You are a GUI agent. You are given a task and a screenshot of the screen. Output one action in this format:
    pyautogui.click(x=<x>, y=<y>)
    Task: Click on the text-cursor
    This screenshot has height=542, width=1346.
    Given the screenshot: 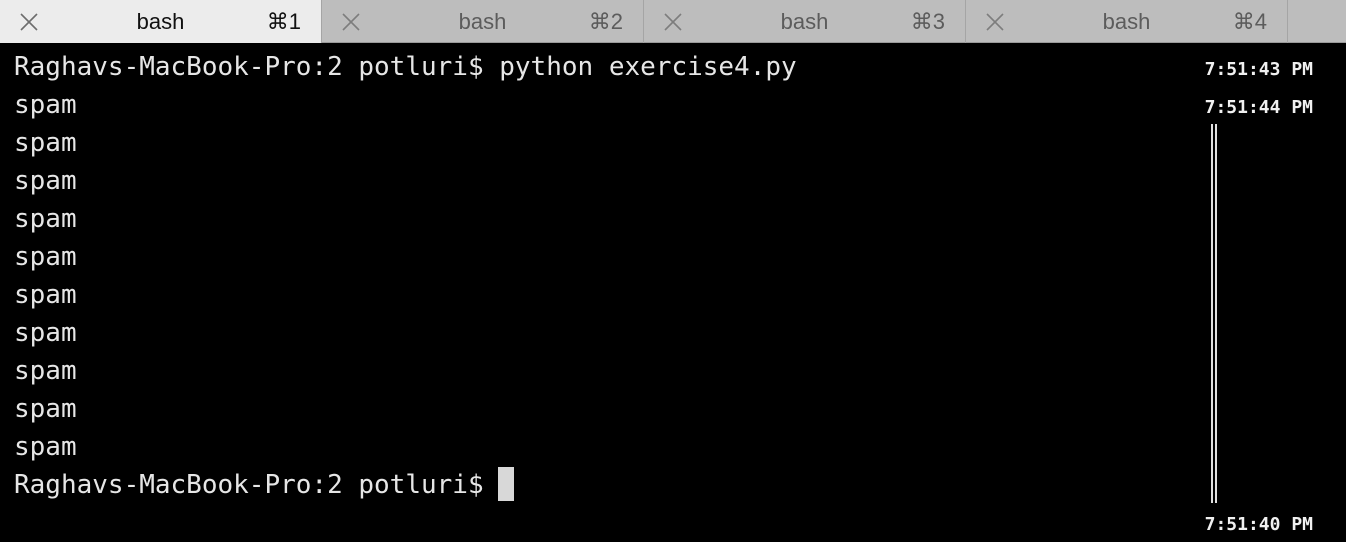 What is the action you would take?
    pyautogui.click(x=505, y=483)
    